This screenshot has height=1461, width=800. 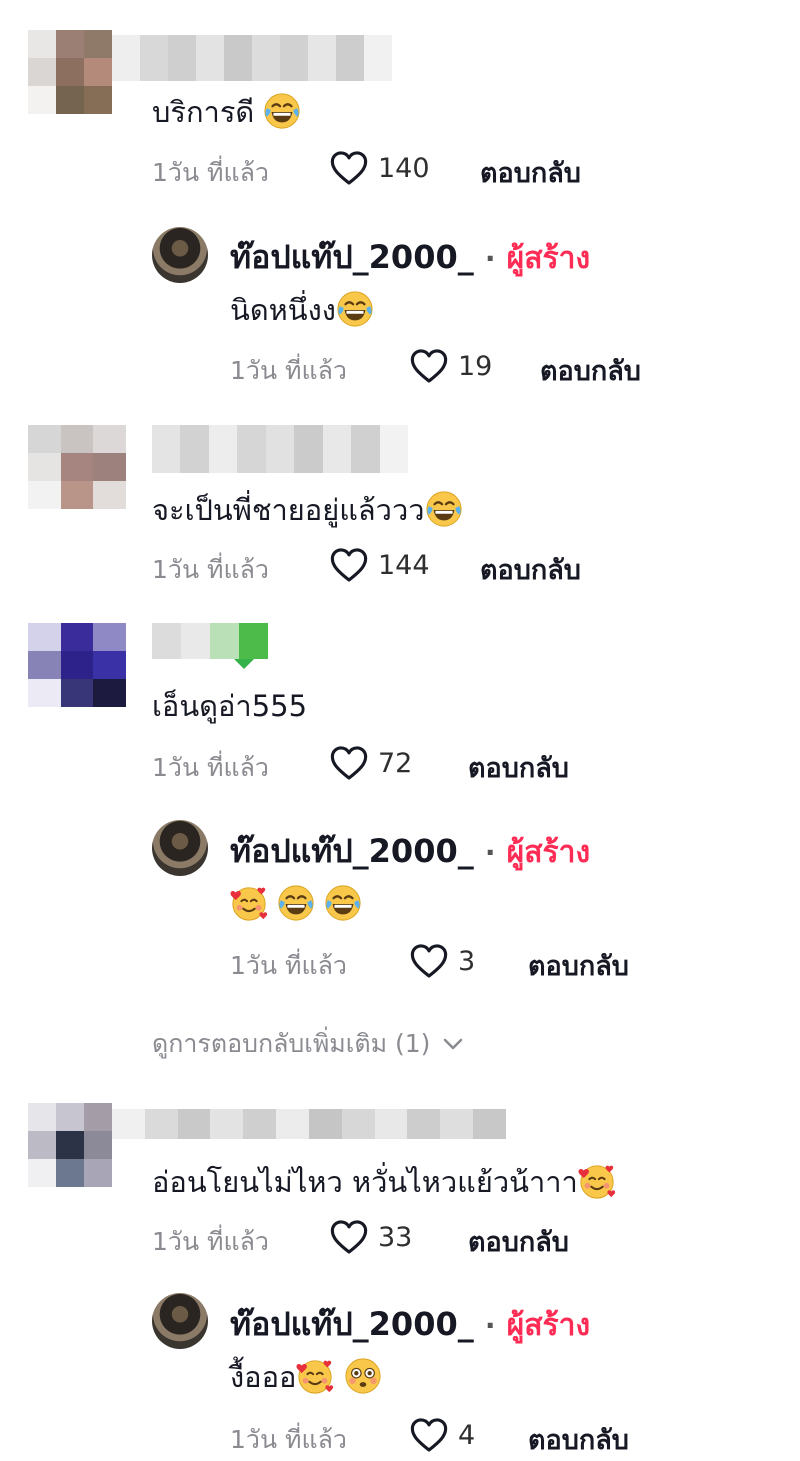 What do you see at coordinates (467, 1435) in the screenshot?
I see `like-count: 4` at bounding box center [467, 1435].